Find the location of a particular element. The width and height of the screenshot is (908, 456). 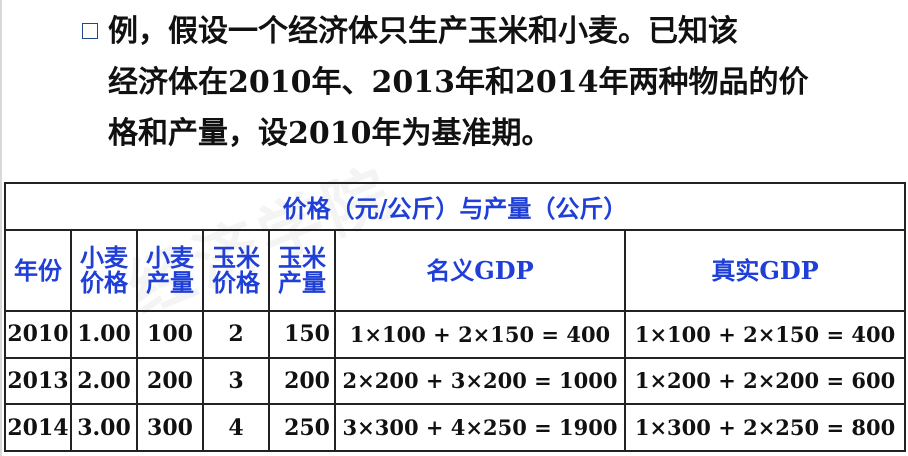

cell-corn-qty: 150 is located at coordinates (302, 334).